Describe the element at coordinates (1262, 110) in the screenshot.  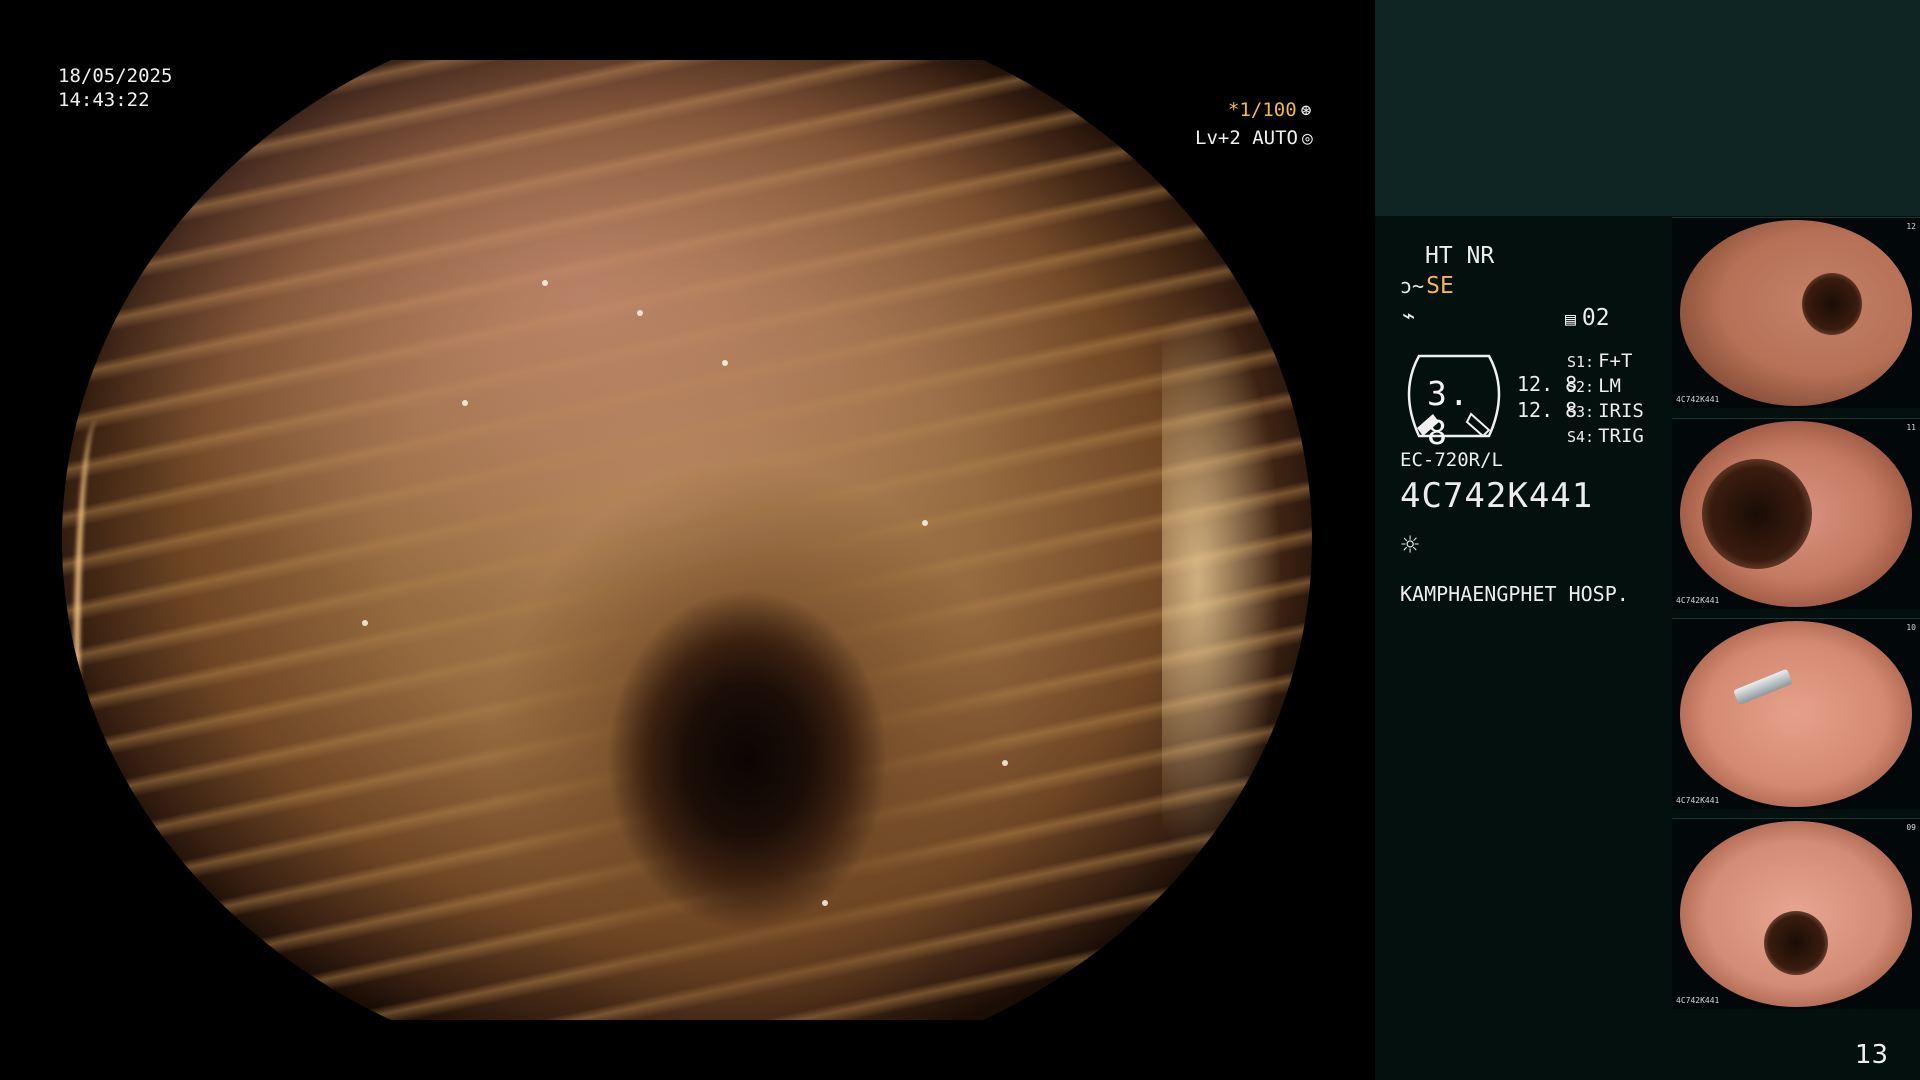
I see `shutter-value: *1/100` at that location.